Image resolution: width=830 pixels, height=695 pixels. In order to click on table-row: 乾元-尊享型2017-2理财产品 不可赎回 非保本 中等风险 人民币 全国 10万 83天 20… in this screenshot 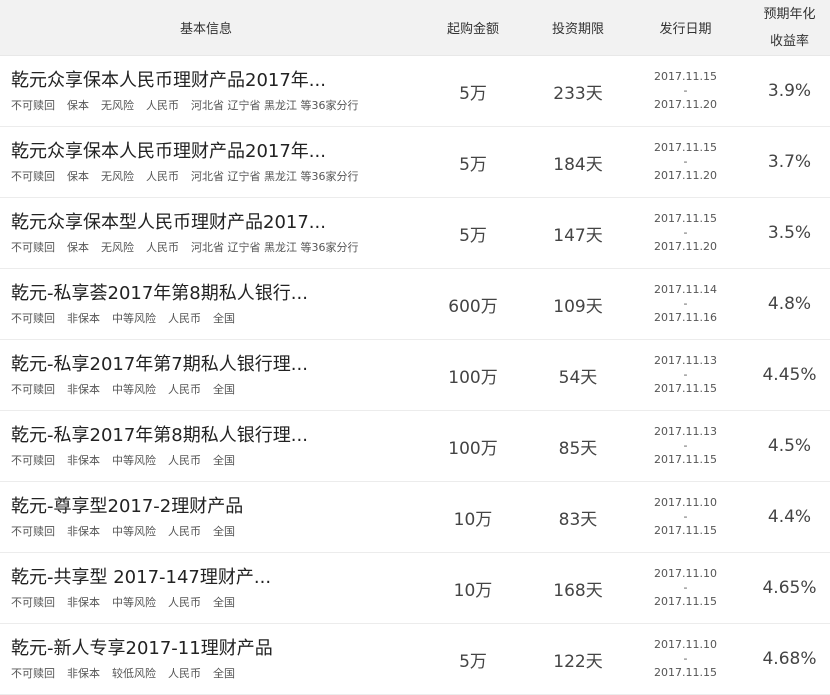, I will do `click(415, 517)`.